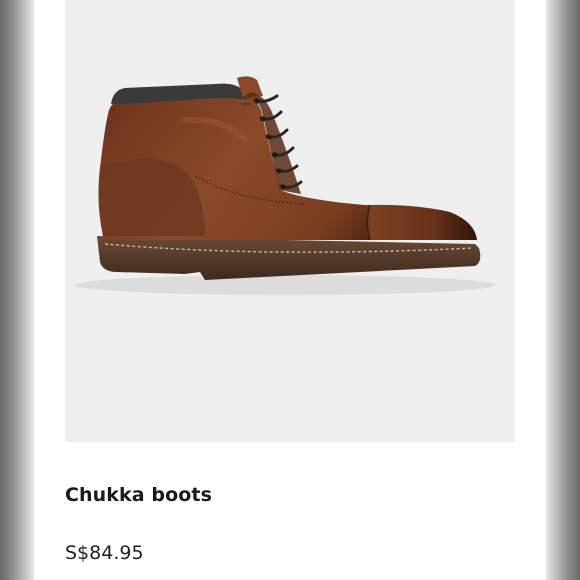 The width and height of the screenshot is (580, 580). Describe the element at coordinates (138, 495) in the screenshot. I see `product-name: Chukka boots` at that location.